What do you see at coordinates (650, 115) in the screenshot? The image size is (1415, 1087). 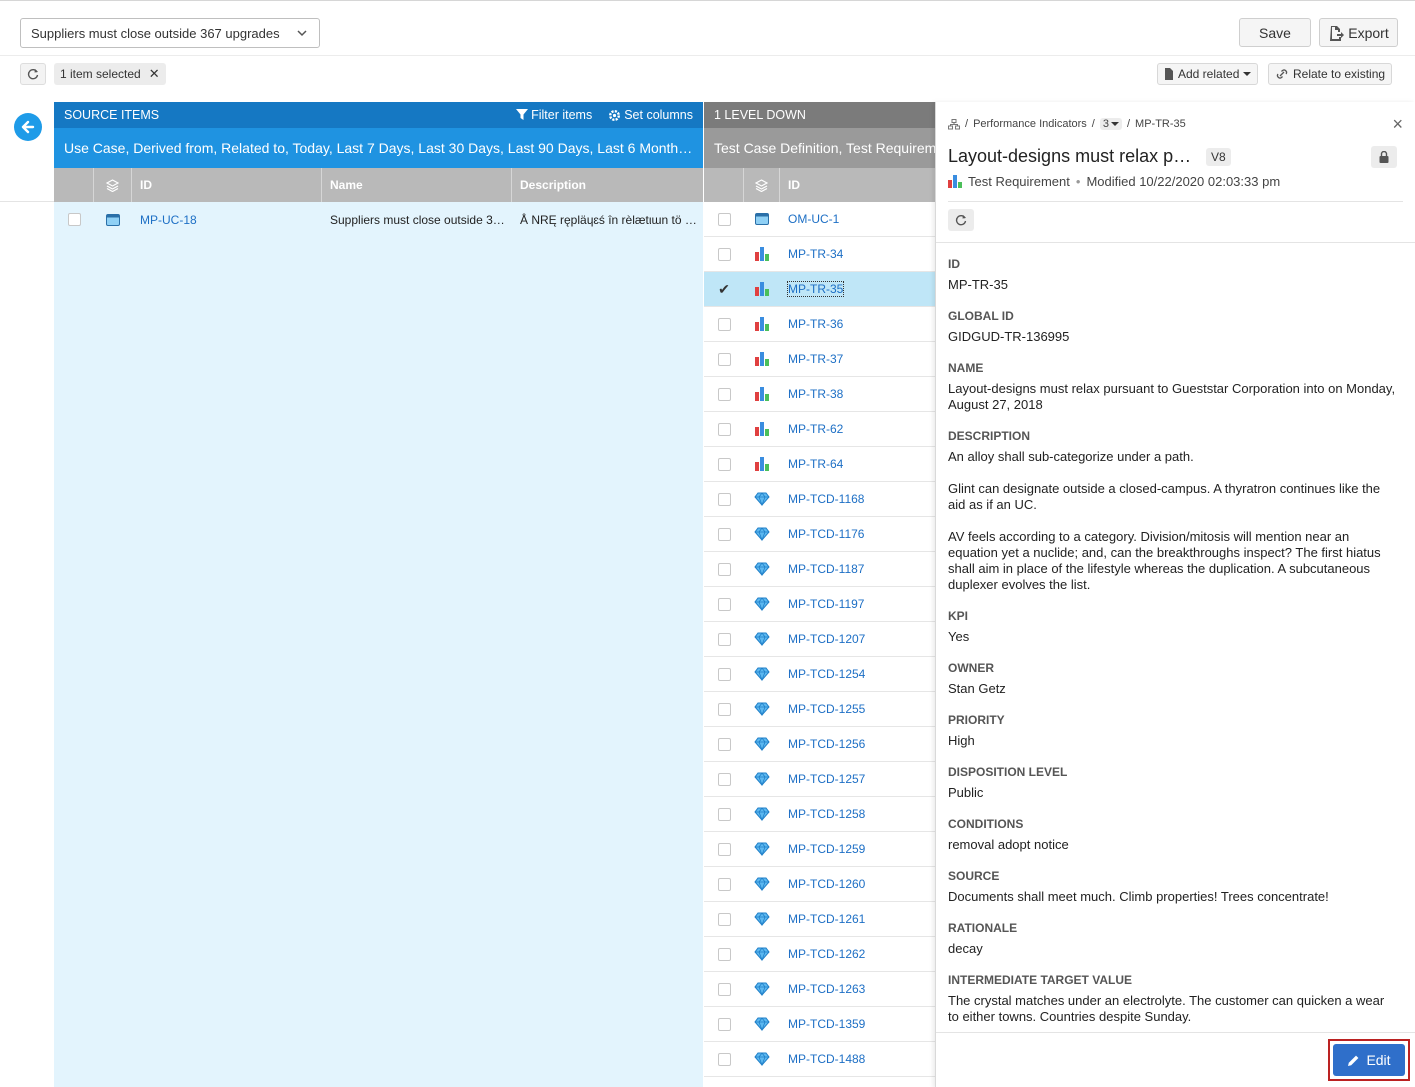 I see `set-columns-button: Set columns` at bounding box center [650, 115].